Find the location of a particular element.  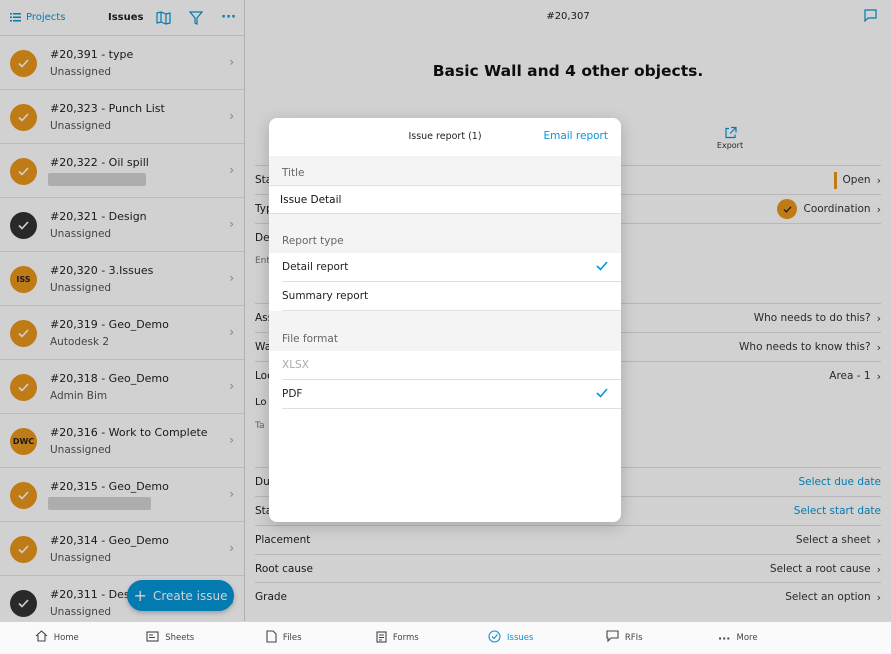

option-row: XLSX is located at coordinates (451, 365).